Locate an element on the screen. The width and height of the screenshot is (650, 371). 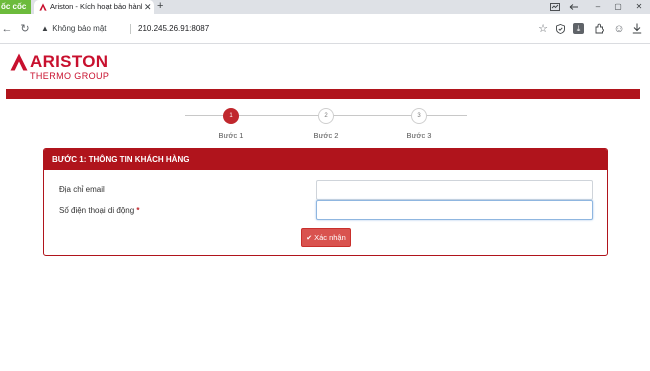
email-label: Địa chỉ email is located at coordinates (82, 189).